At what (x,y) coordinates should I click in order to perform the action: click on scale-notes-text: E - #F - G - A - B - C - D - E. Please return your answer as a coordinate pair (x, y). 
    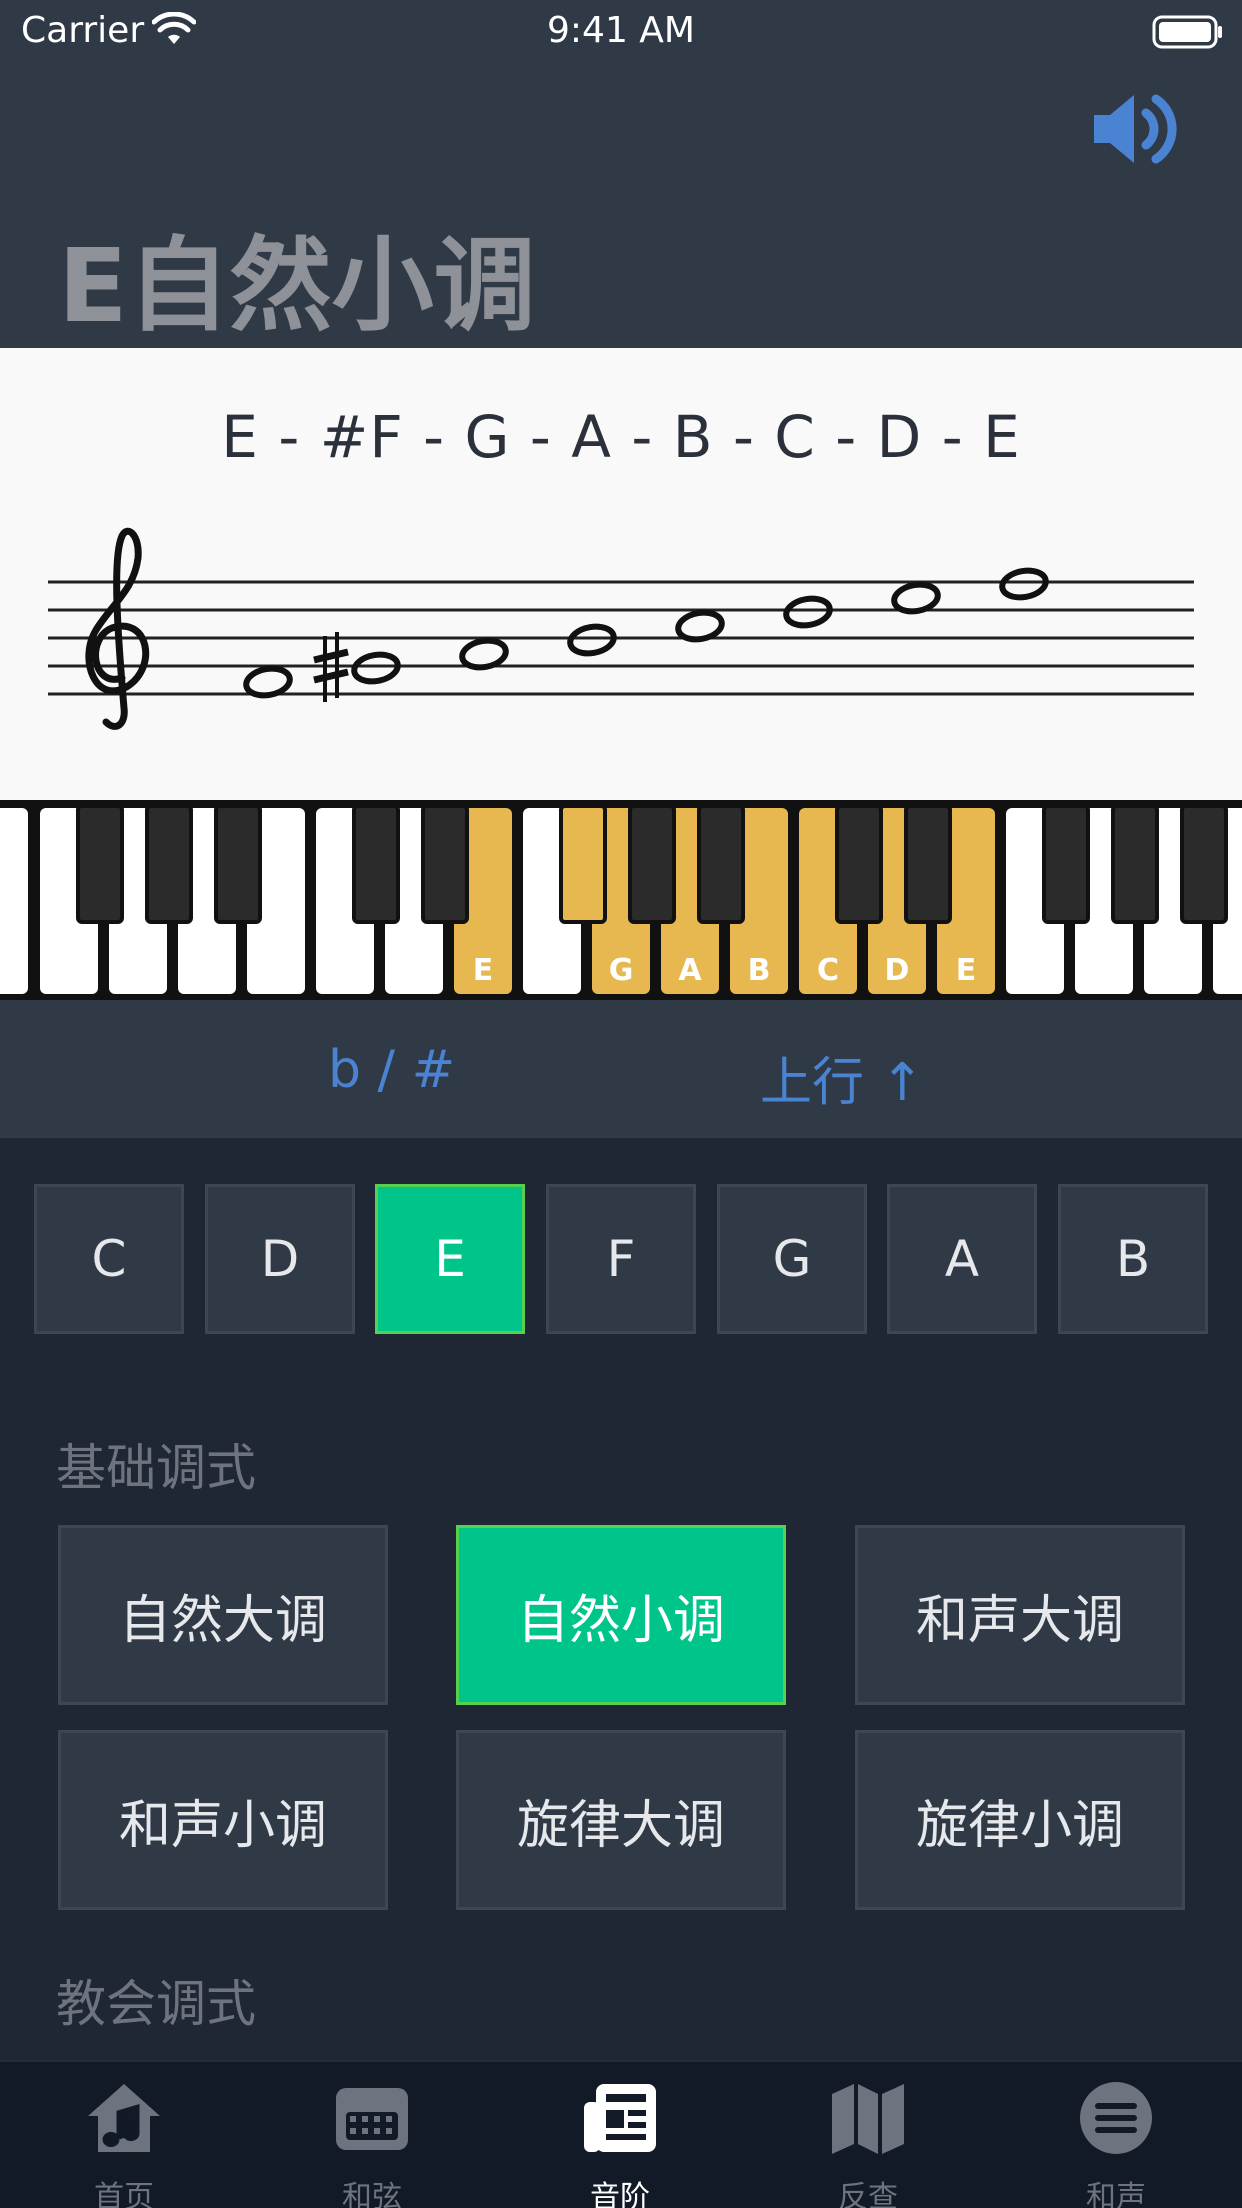
    Looking at the image, I should click on (621, 437).